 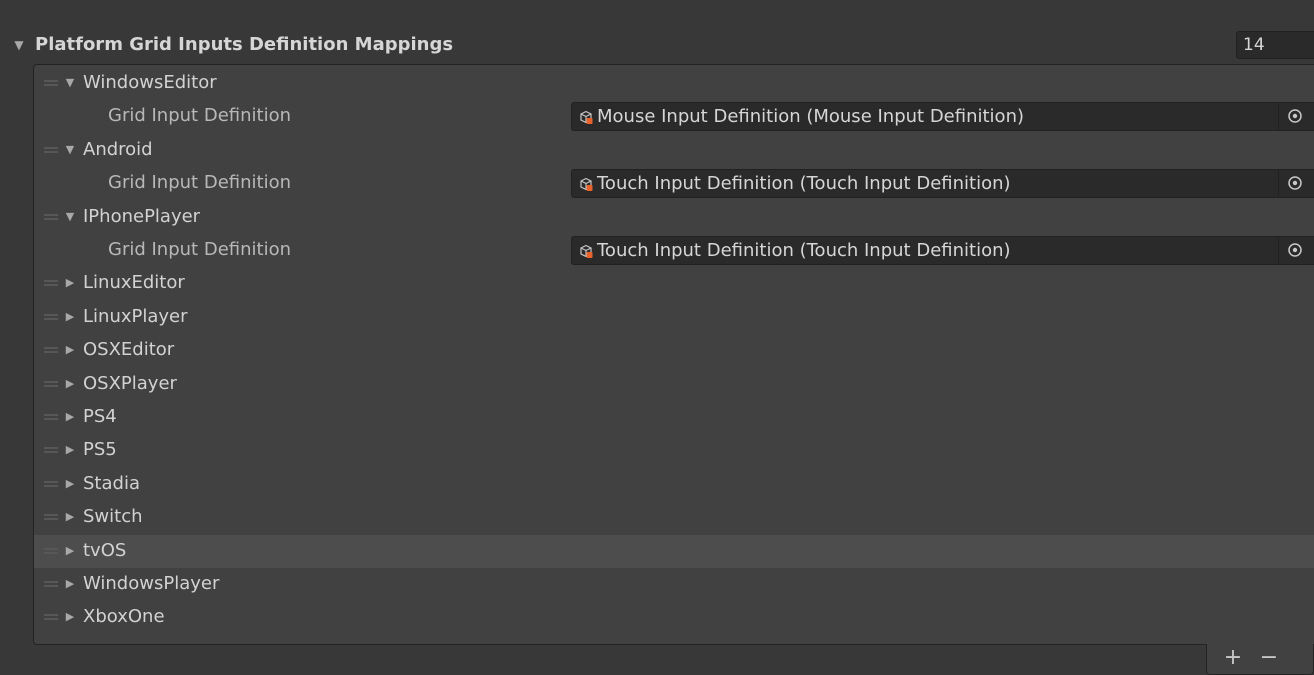 What do you see at coordinates (1233, 658) in the screenshot?
I see `add-element-button: +` at bounding box center [1233, 658].